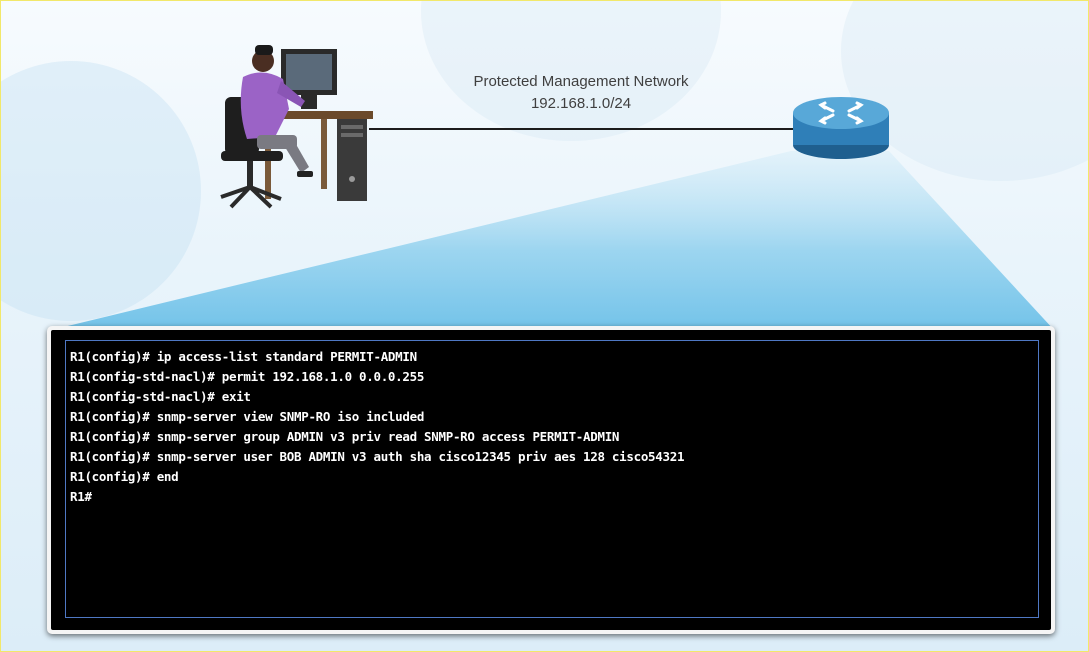 The image size is (1089, 652). Describe the element at coordinates (841, 128) in the screenshot. I see `router-icon` at that location.